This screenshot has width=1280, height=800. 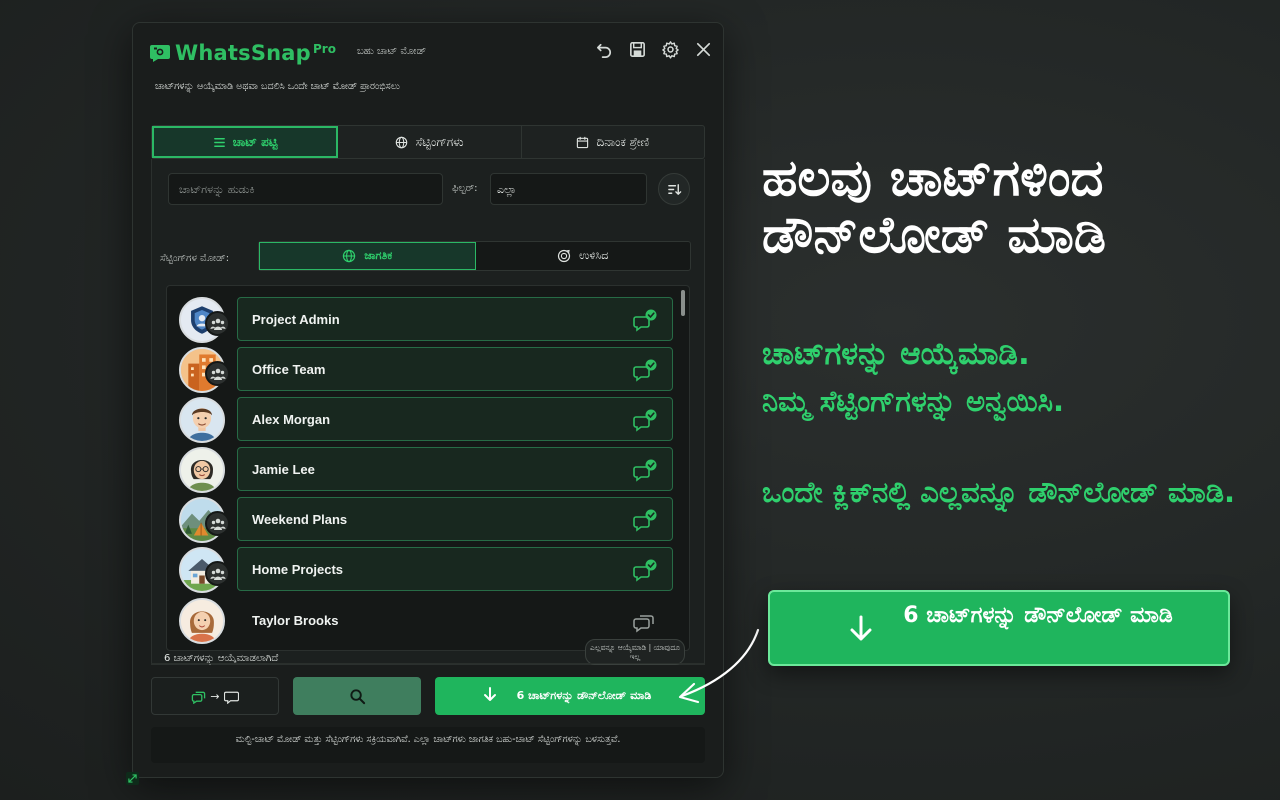 I want to click on list-item: Office Team, so click(x=422, y=369).